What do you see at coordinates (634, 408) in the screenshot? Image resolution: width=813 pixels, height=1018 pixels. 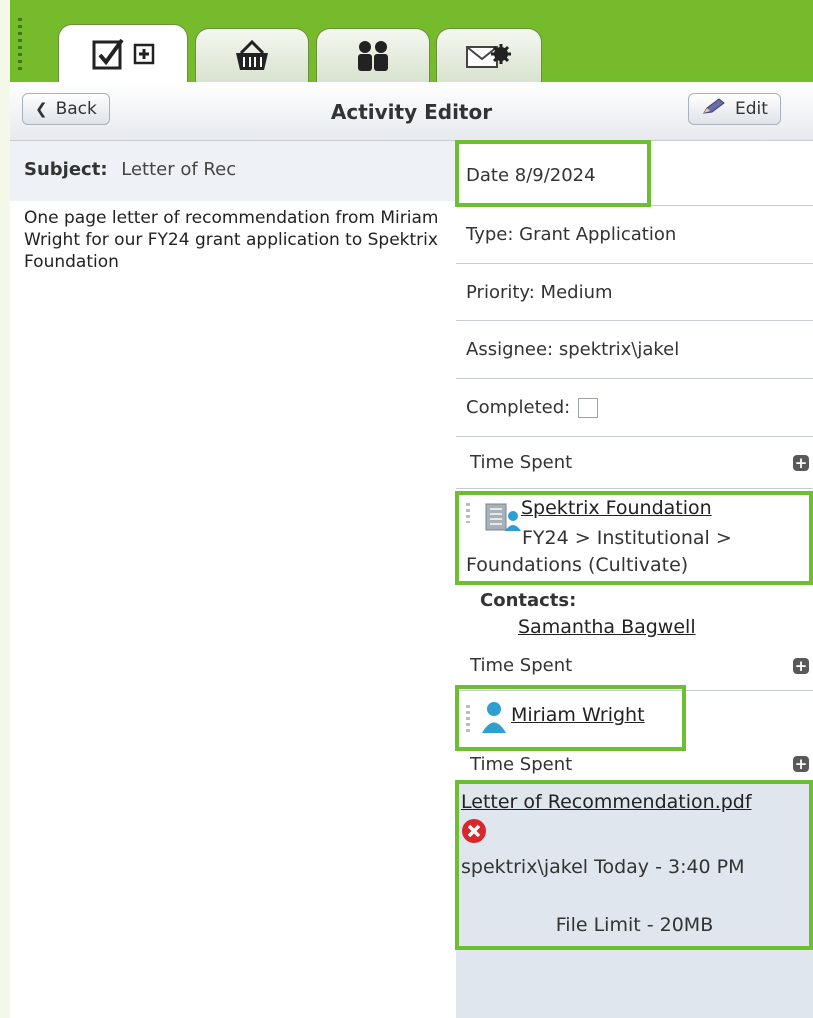 I see `completed-row: Completed:` at bounding box center [634, 408].